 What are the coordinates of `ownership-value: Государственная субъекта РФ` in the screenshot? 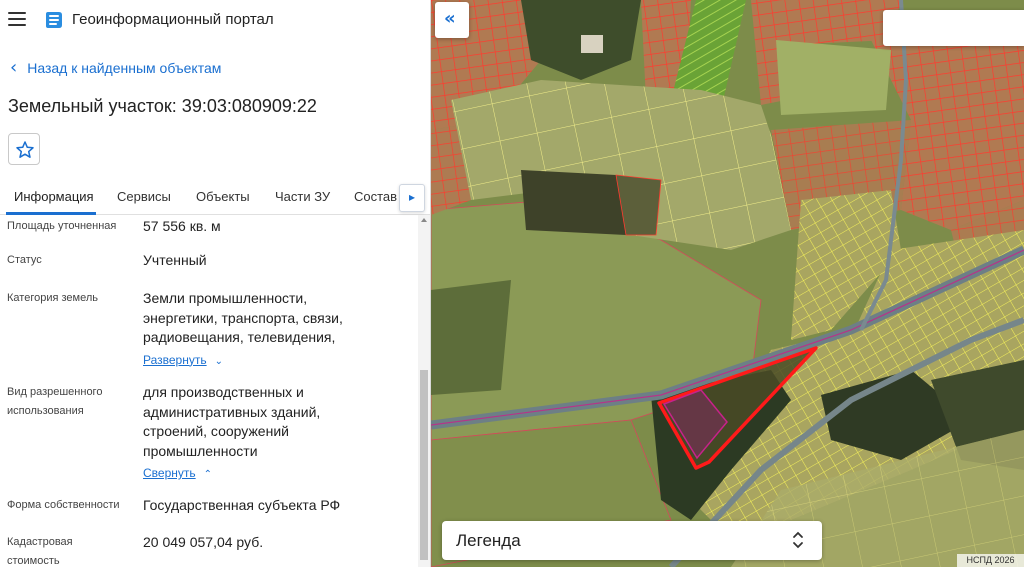 It's located at (242, 505).